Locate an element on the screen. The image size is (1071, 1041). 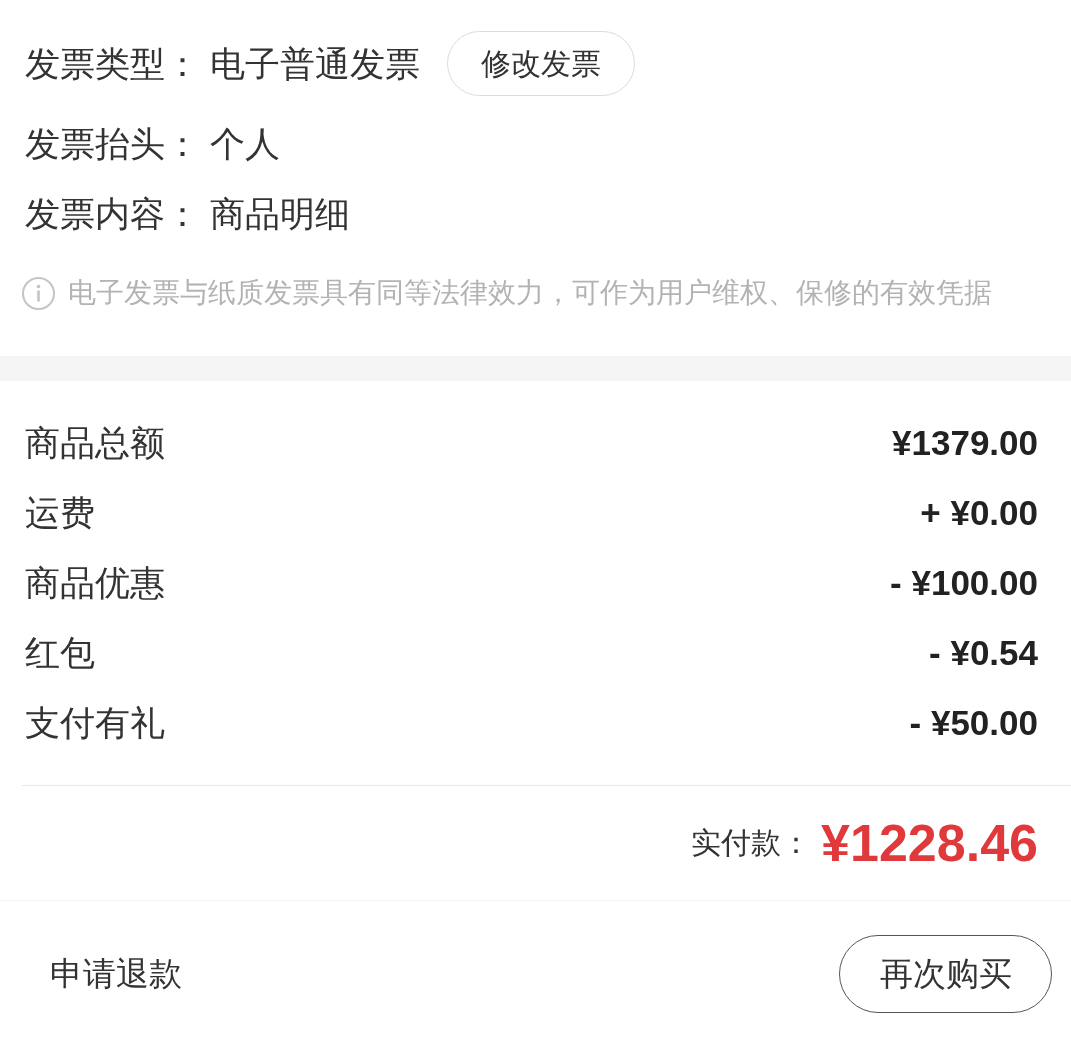
field-label: 发票抬头： is located at coordinates (112, 143).